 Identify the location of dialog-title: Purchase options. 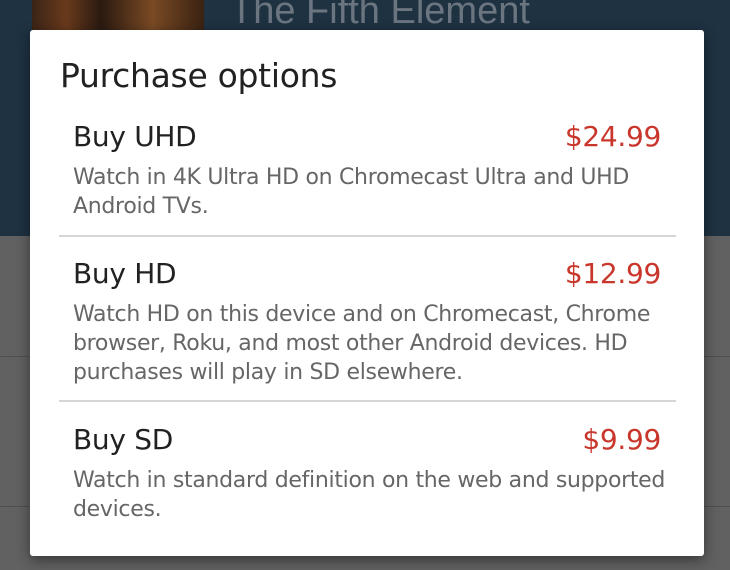
(199, 75).